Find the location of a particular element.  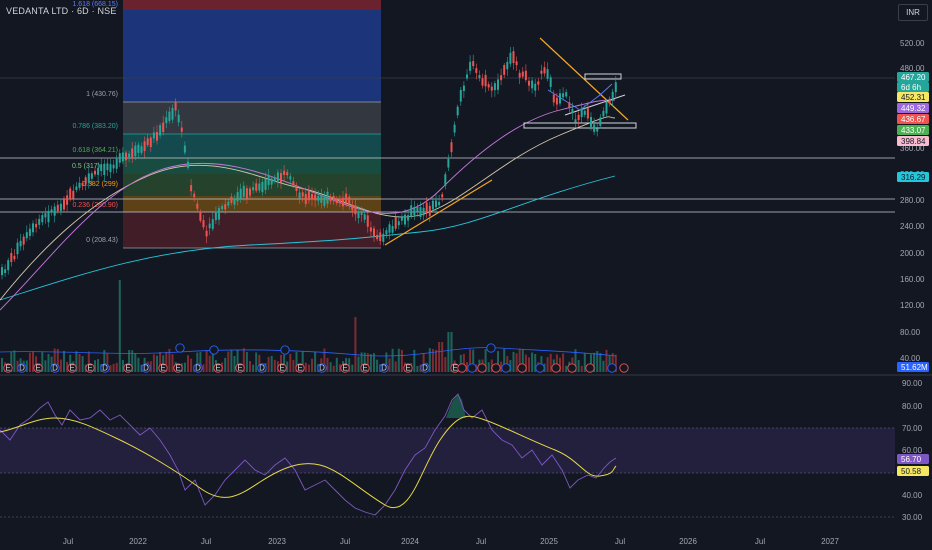

price-tick-label: 80.00 is located at coordinates (910, 332).